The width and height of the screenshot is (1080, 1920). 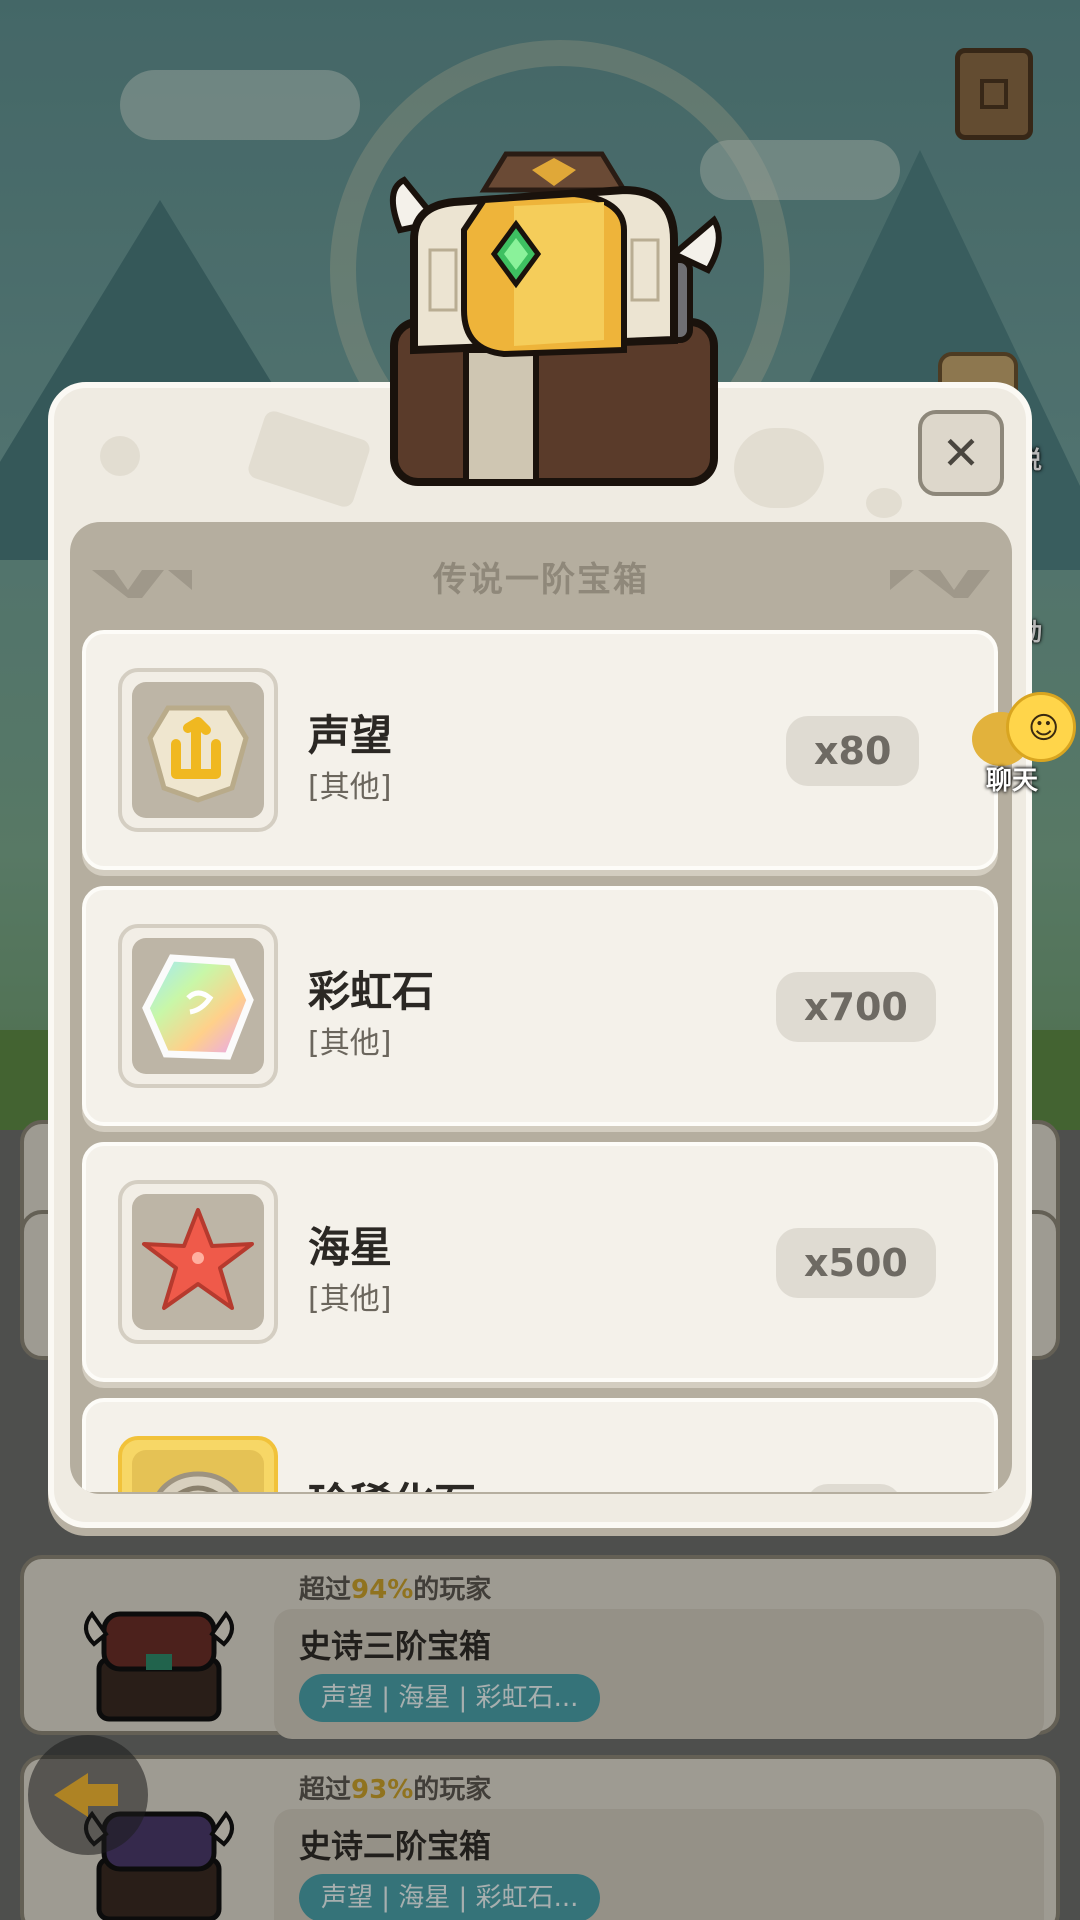 What do you see at coordinates (350, 735) in the screenshot?
I see `item-name: 声望` at bounding box center [350, 735].